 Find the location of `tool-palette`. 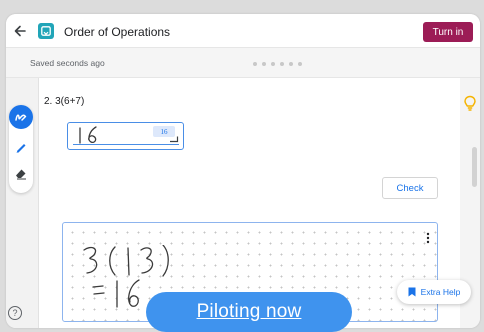

tool-palette is located at coordinates (21, 149).